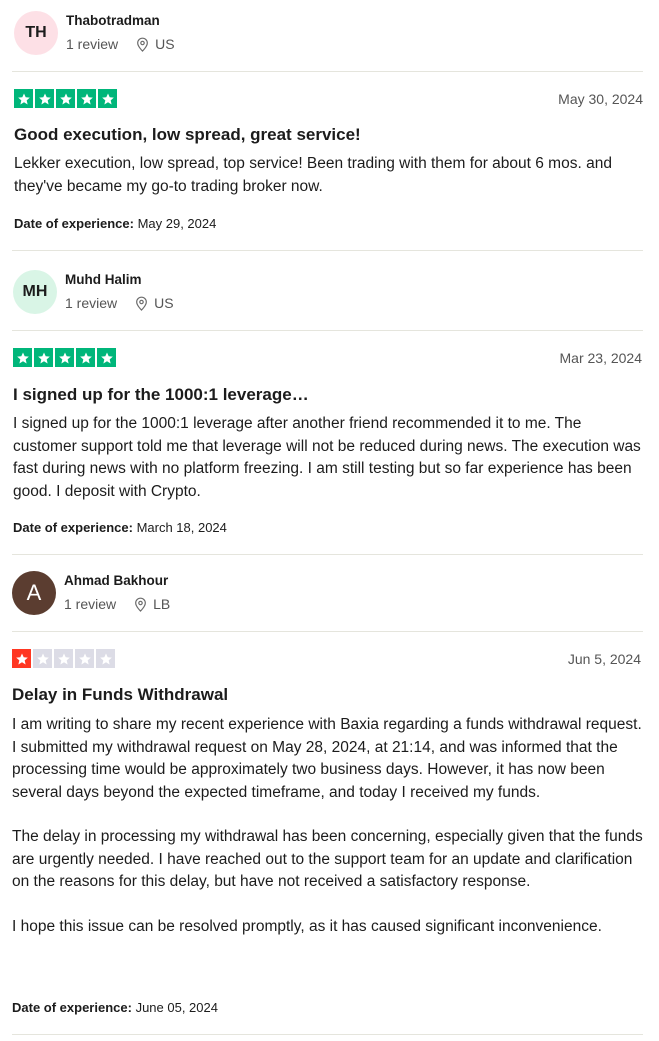 This screenshot has height=1041, width=659. Describe the element at coordinates (103, 279) in the screenshot. I see `reviewer-name: Muhd Halim` at that location.